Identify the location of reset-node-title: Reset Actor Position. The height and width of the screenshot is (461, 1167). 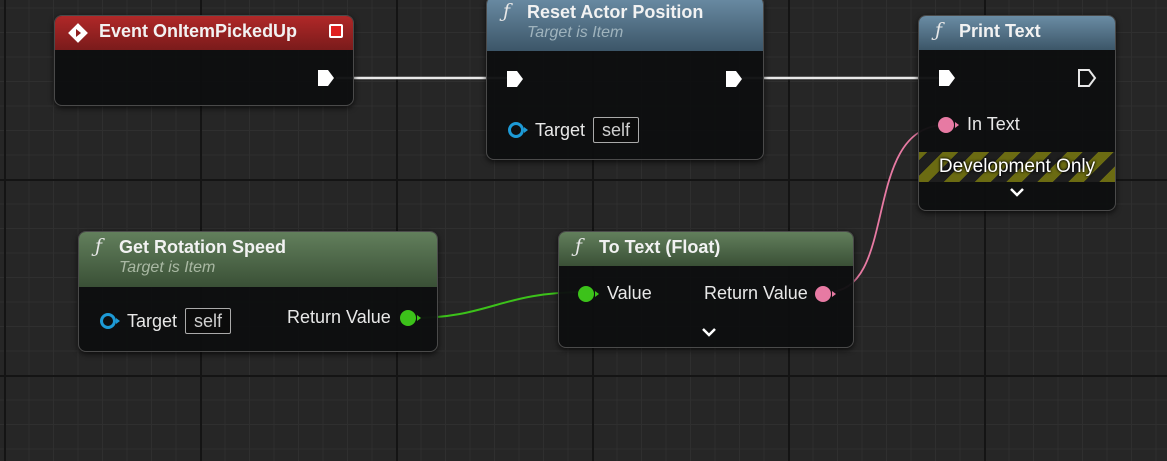
(615, 12).